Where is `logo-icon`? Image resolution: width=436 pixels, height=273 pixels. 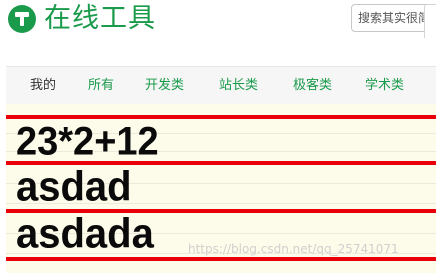
logo-icon is located at coordinates (22, 19).